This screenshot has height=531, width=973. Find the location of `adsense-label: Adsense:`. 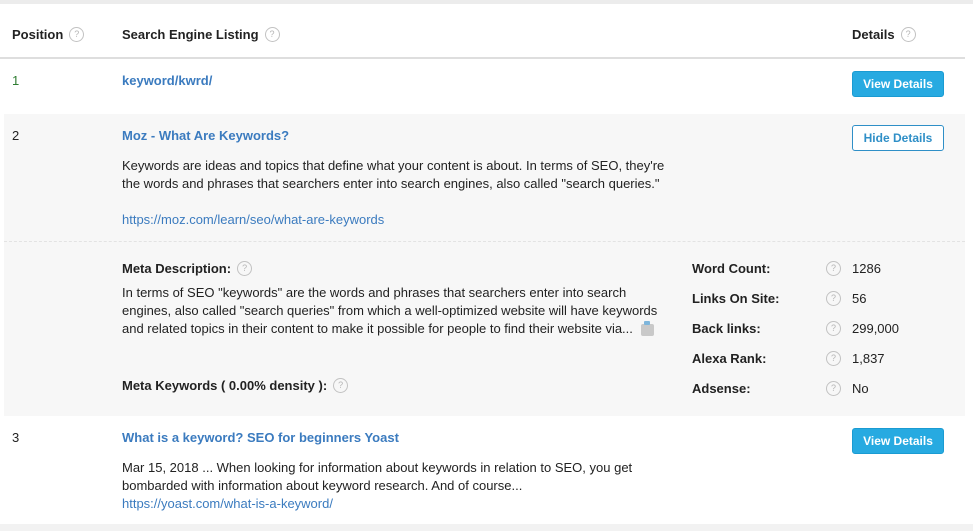

adsense-label: Adsense: is located at coordinates (721, 388).